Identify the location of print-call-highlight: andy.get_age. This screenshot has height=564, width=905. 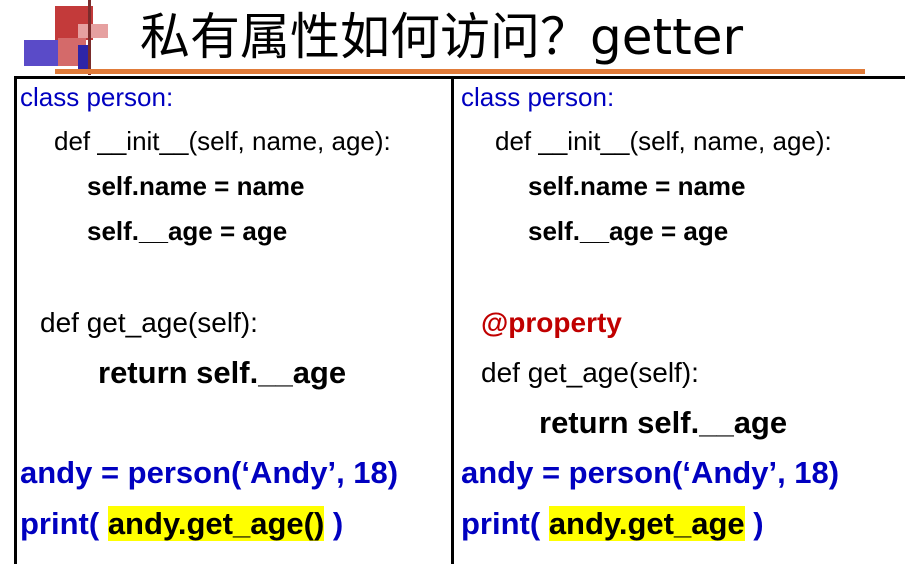
(646, 523).